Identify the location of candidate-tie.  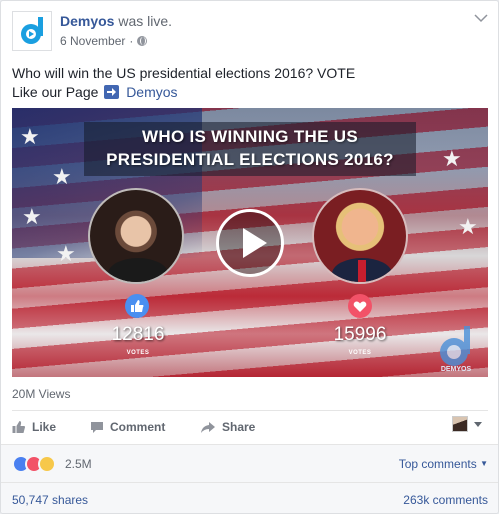
(362, 271).